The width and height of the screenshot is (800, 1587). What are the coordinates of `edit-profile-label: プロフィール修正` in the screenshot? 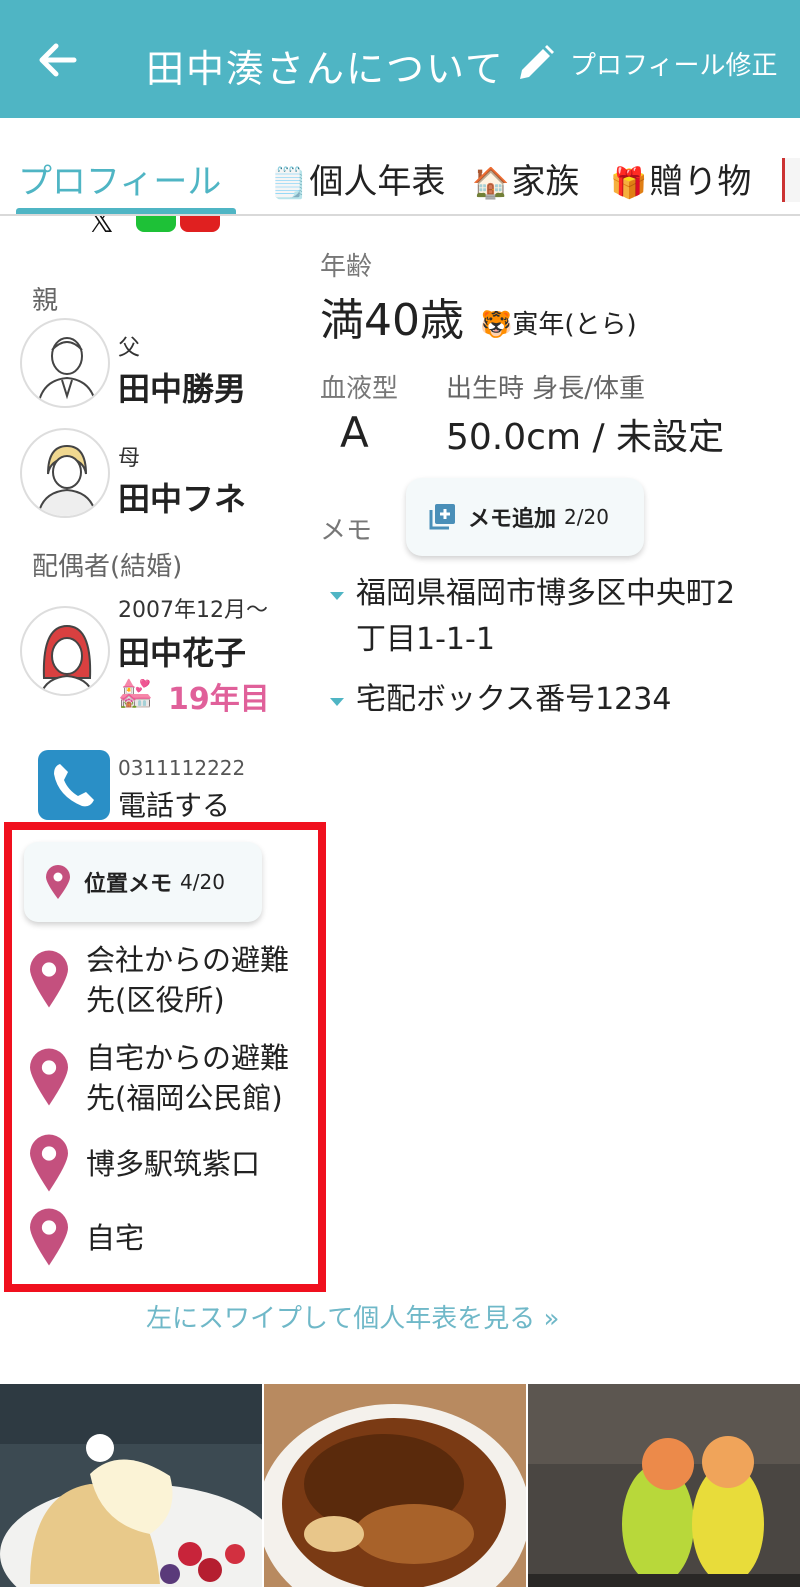 It's located at (674, 65).